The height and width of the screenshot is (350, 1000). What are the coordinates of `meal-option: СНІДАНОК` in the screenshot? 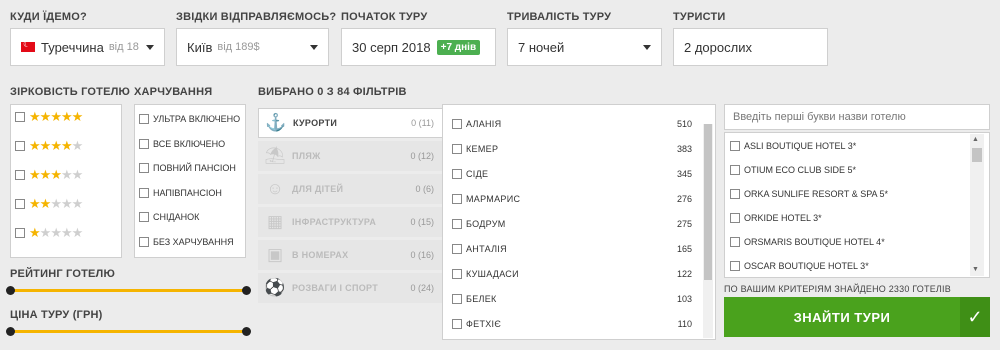 It's located at (169, 217).